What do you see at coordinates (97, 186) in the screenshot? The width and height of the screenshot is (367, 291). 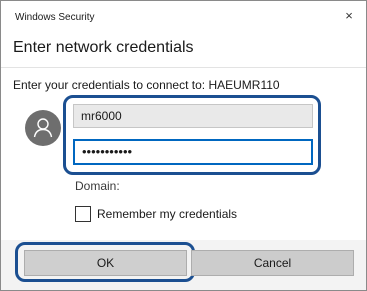 I see `domain-label: Domain:` at bounding box center [97, 186].